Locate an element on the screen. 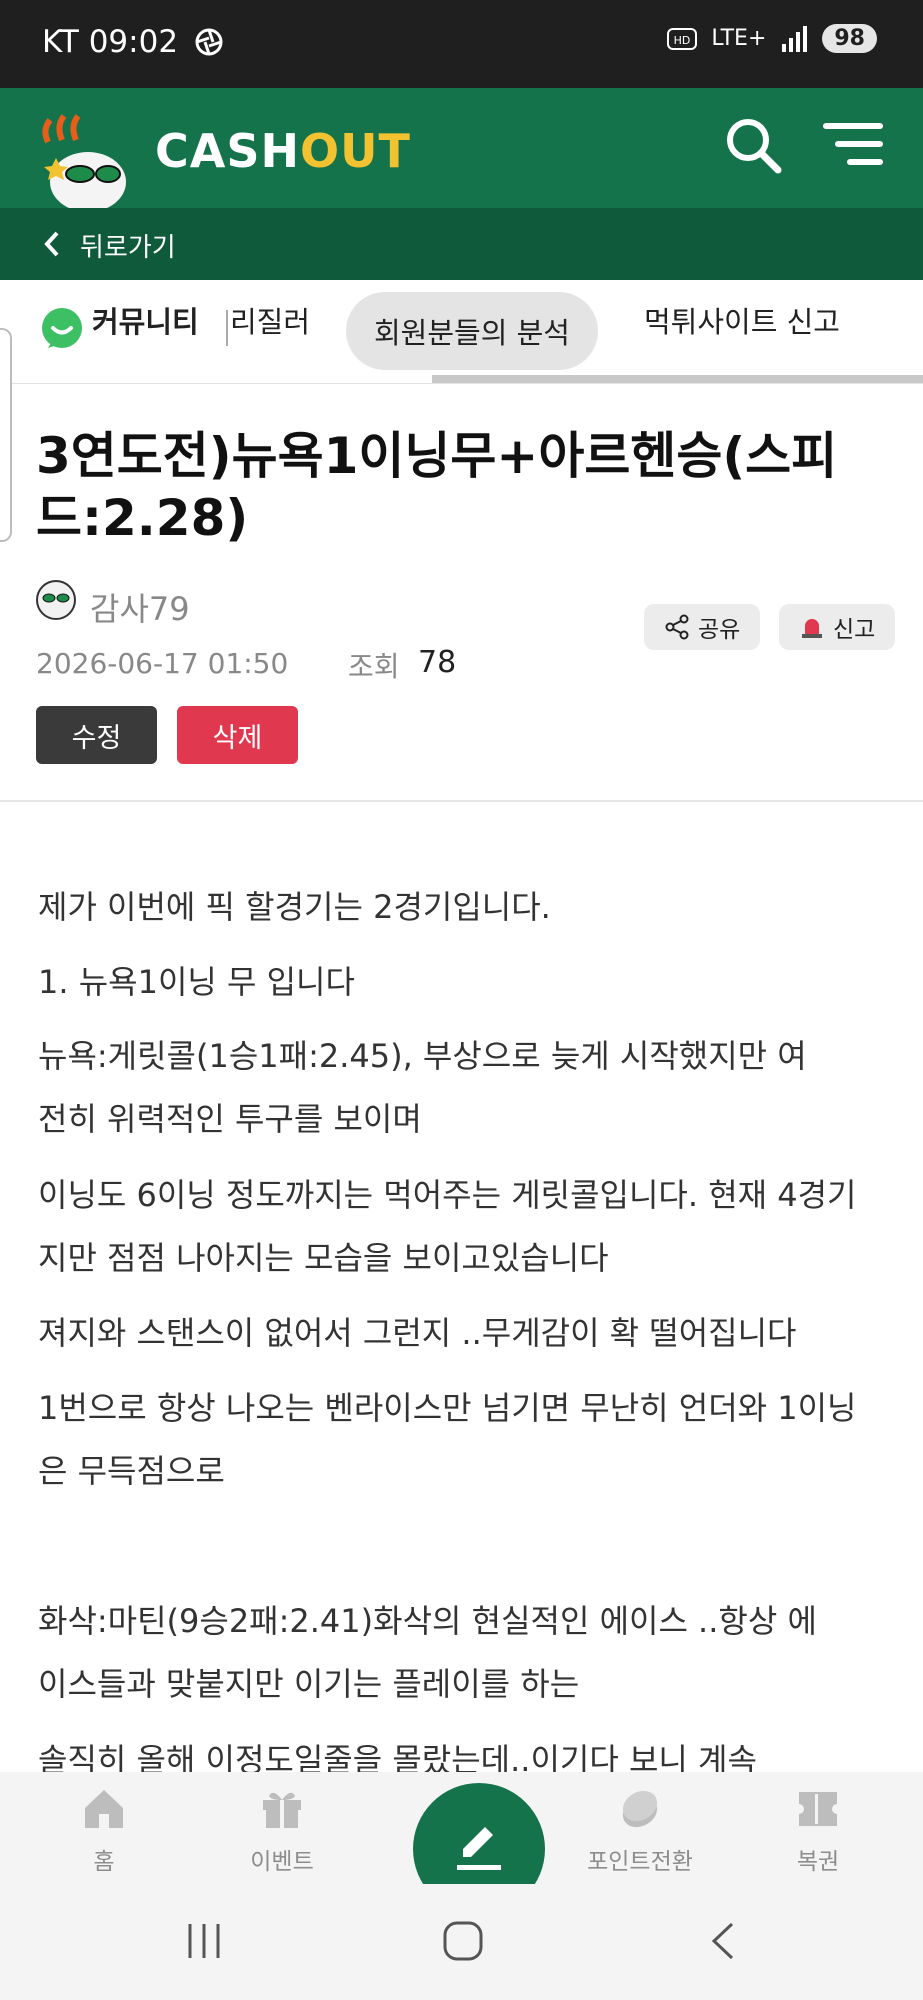 This screenshot has height=2000, width=923. nav-lottery-label: 복권 is located at coordinates (818, 1862).